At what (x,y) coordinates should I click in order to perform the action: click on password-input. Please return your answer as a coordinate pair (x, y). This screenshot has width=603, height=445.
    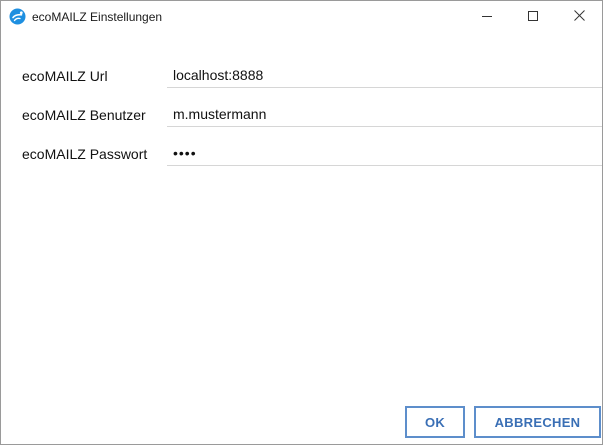
    Looking at the image, I should click on (384, 153).